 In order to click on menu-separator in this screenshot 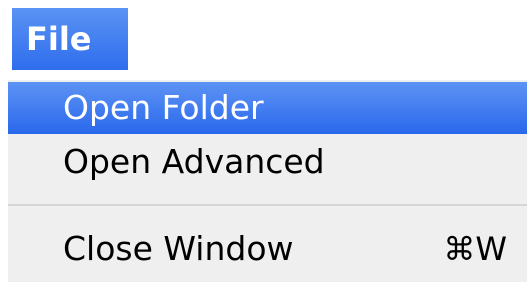, I will do `click(267, 205)`.